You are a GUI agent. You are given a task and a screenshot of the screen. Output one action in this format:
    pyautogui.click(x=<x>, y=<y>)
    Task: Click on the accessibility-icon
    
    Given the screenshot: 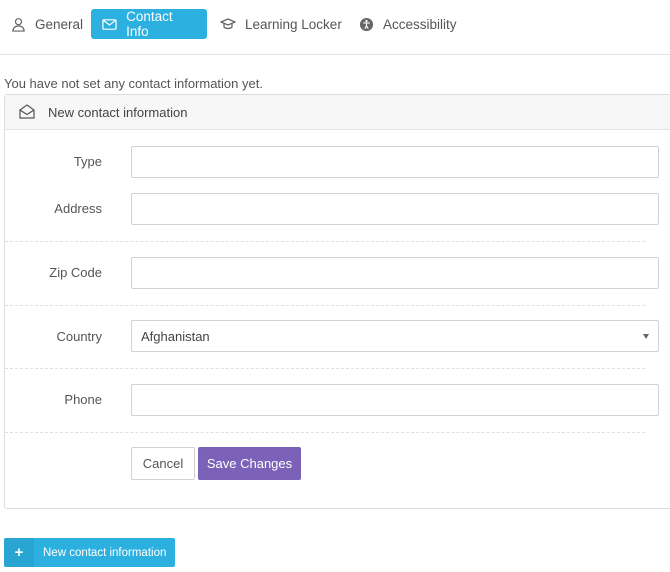 What is the action you would take?
    pyautogui.click(x=366, y=24)
    